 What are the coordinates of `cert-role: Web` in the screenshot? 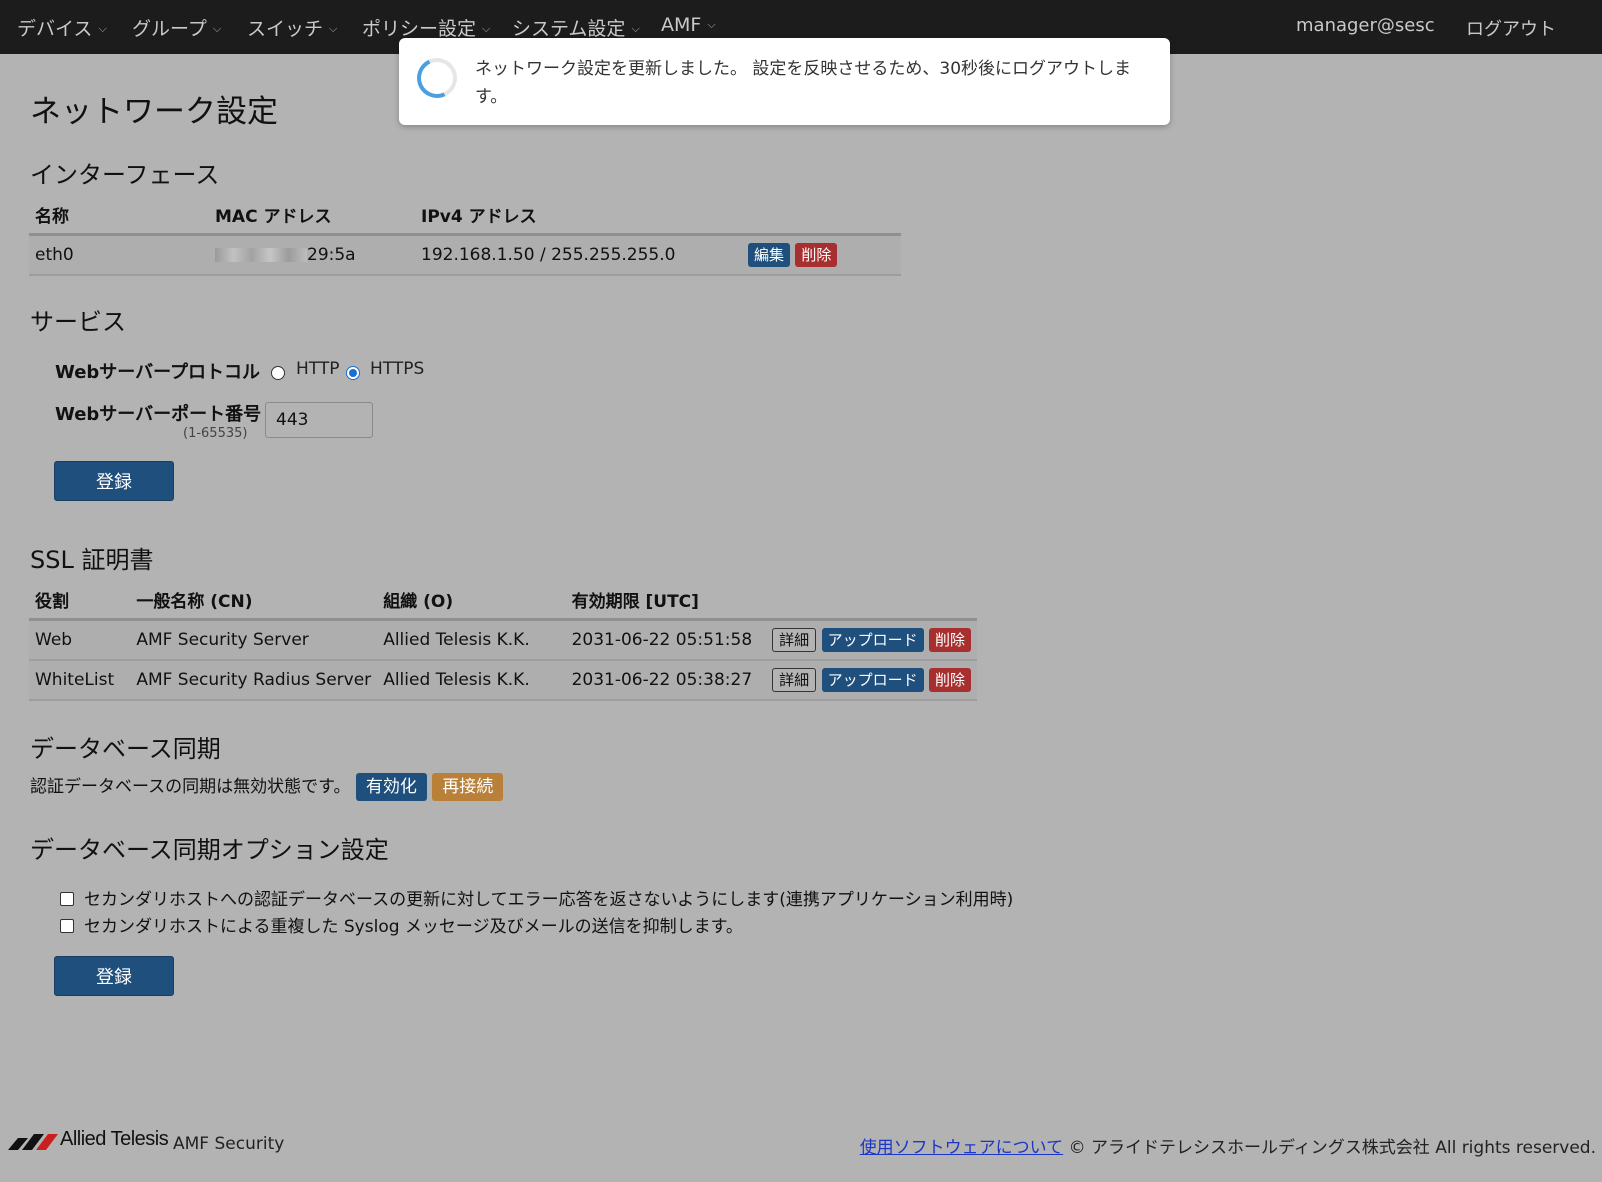 It's located at (54, 640).